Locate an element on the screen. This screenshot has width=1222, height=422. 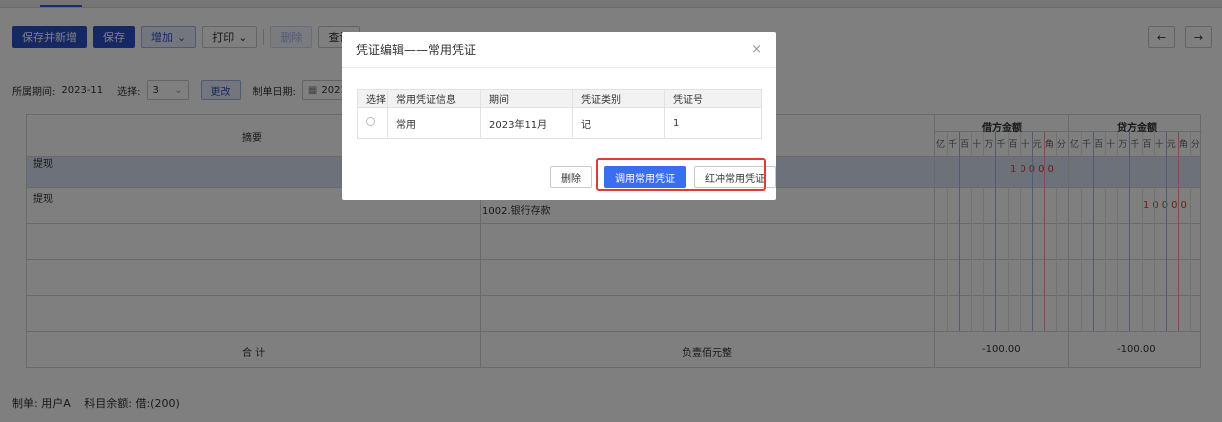
common-voucher-table: 选择 常用凭证信息 期间 凭证类别 凭证号 常用 2023年11月 记 1 is located at coordinates (559, 114).